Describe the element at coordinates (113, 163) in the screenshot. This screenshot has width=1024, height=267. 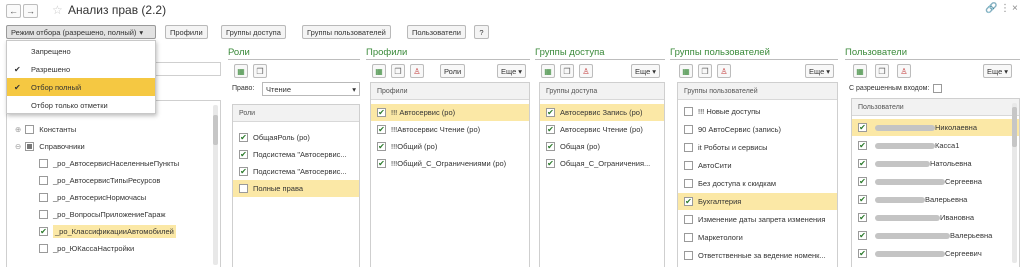
I see `tree-row: _ро_АвтосервисНаселенныеПункты` at that location.